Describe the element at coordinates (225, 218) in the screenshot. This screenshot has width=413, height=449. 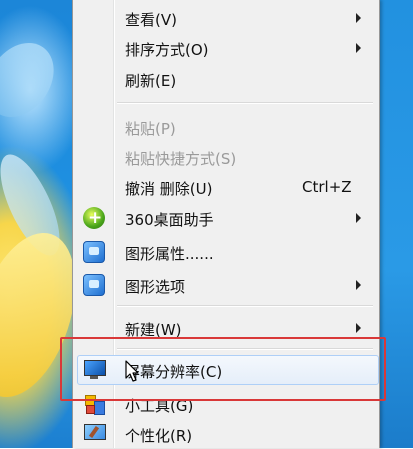
I see `menu-item-360-desktop-assistant: + 360桌面助手` at that location.